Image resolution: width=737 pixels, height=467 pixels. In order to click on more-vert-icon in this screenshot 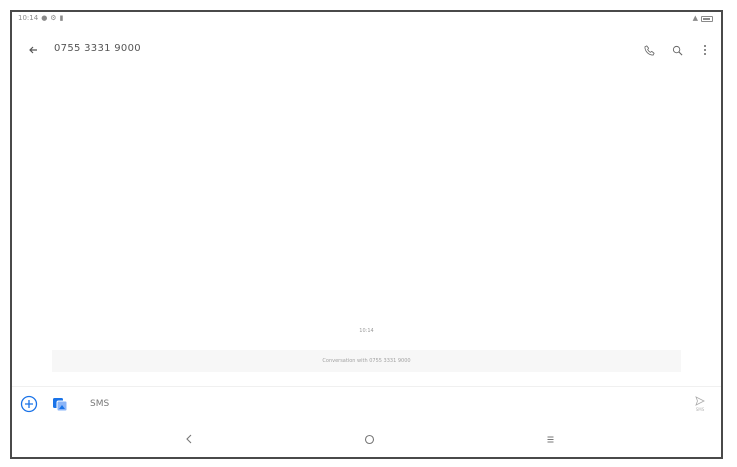, I will do `click(705, 50)`.